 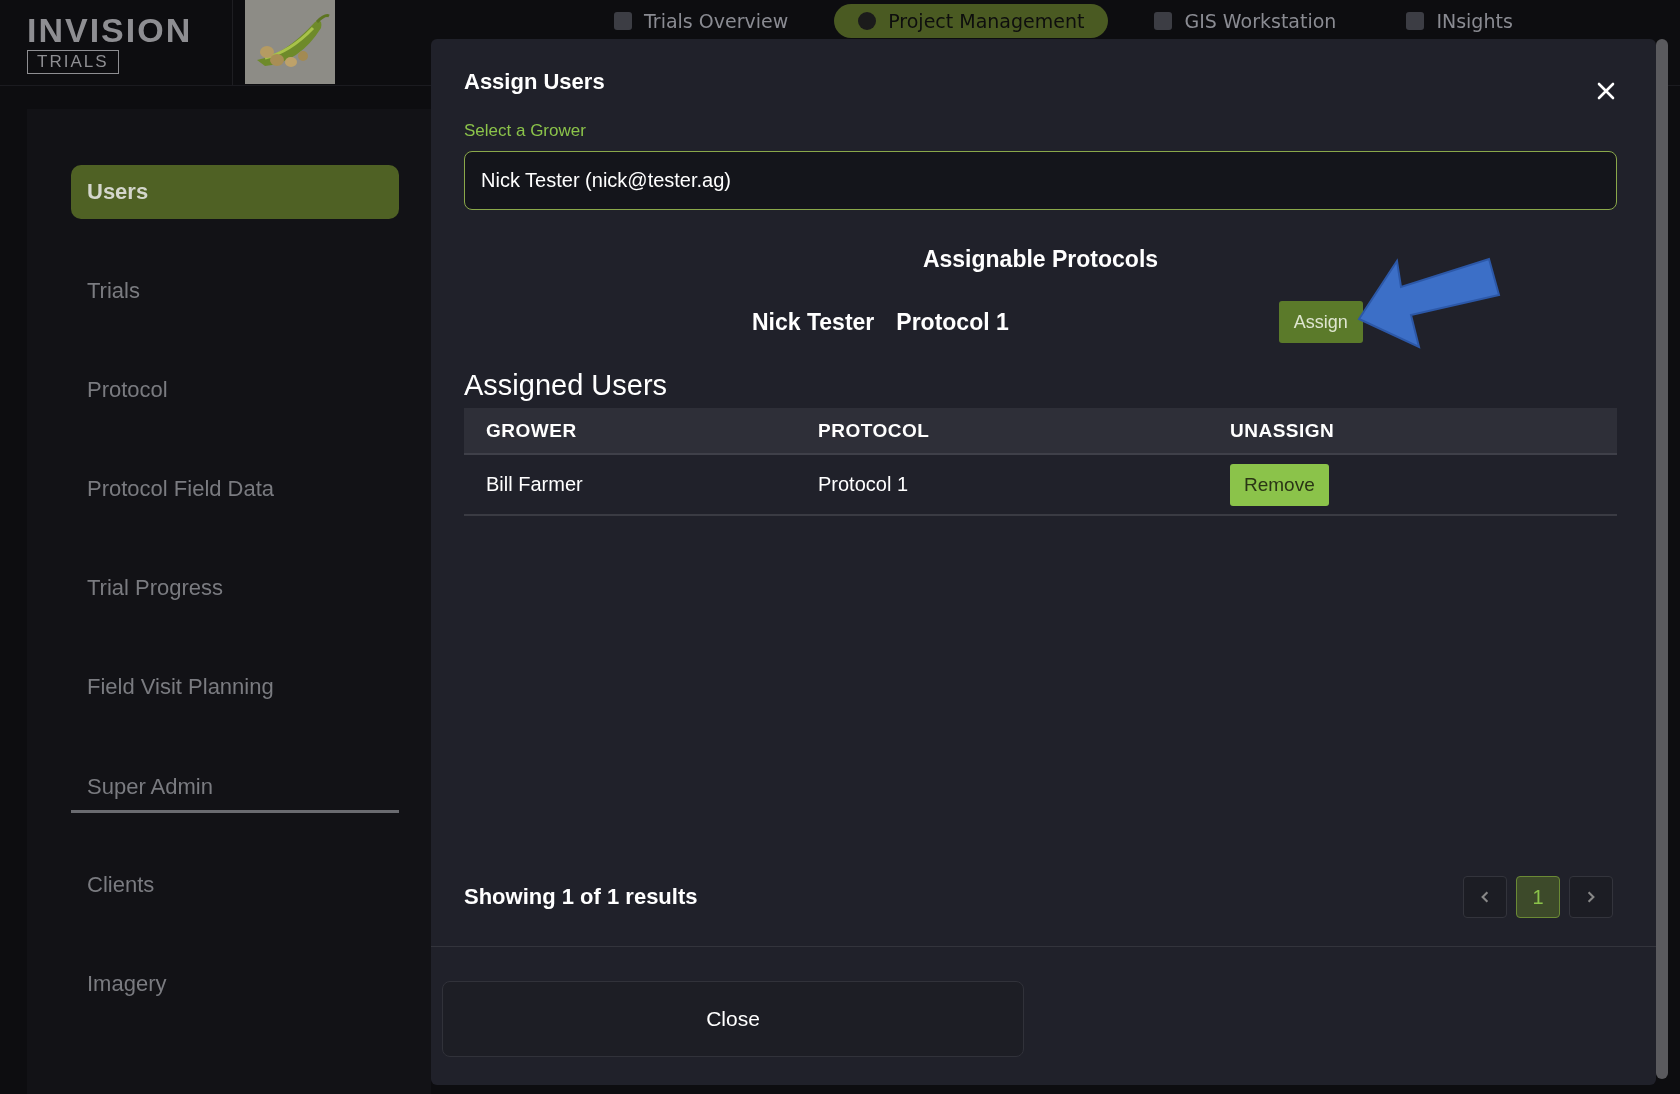 I want to click on sidebar-item: Users, so click(x=235, y=192).